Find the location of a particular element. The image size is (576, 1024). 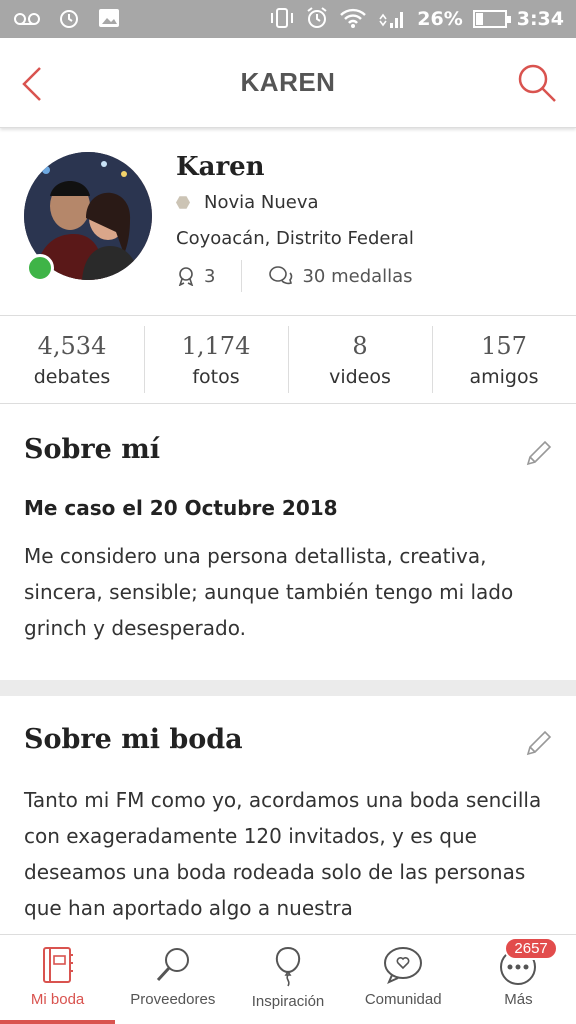

image-icon is located at coordinates (109, 19).